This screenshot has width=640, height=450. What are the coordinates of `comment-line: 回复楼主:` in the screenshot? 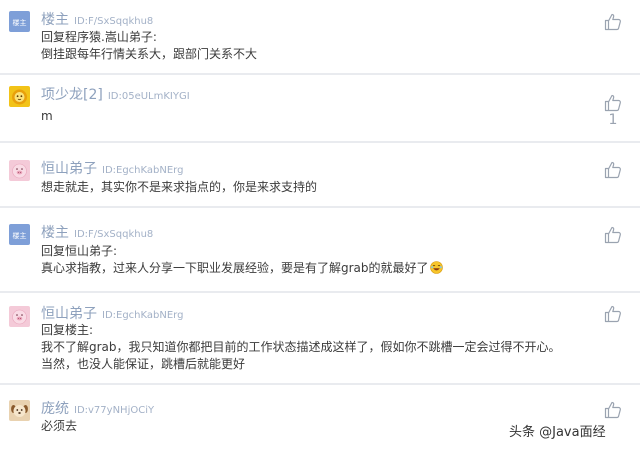 It's located at (67, 330).